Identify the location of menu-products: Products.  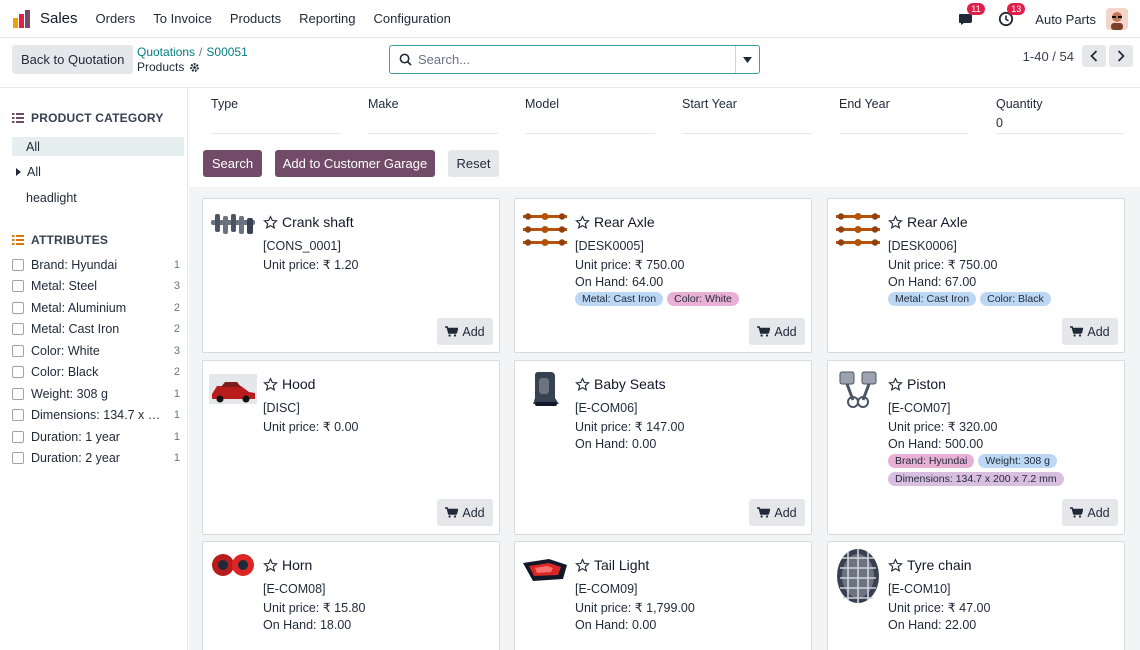
(255, 18).